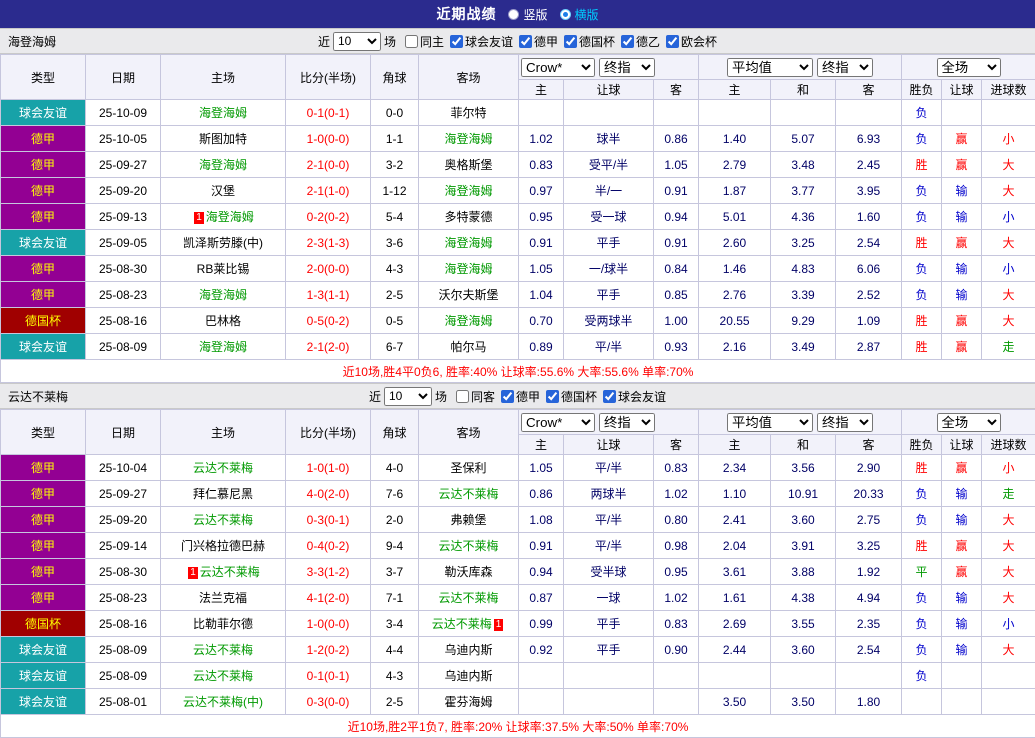 The width and height of the screenshot is (1035, 738). I want to click on red-card-icon: 1, so click(193, 573).